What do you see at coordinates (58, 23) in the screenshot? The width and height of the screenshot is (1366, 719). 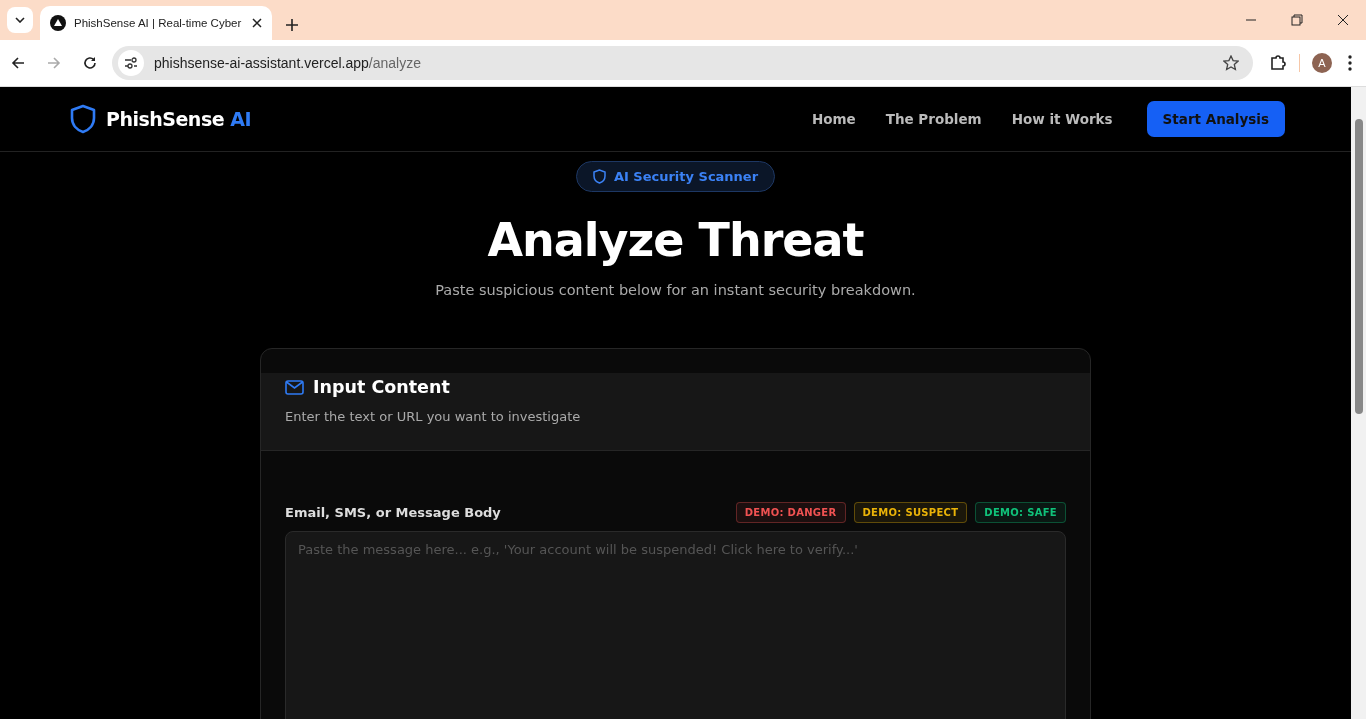 I see `triangle-logo-icon` at bounding box center [58, 23].